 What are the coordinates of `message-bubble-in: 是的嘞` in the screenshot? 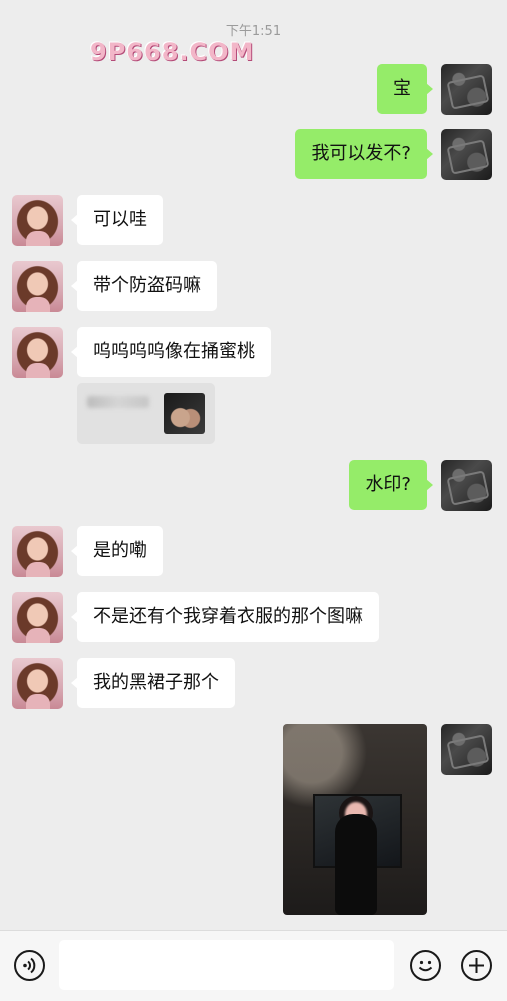 It's located at (117, 551).